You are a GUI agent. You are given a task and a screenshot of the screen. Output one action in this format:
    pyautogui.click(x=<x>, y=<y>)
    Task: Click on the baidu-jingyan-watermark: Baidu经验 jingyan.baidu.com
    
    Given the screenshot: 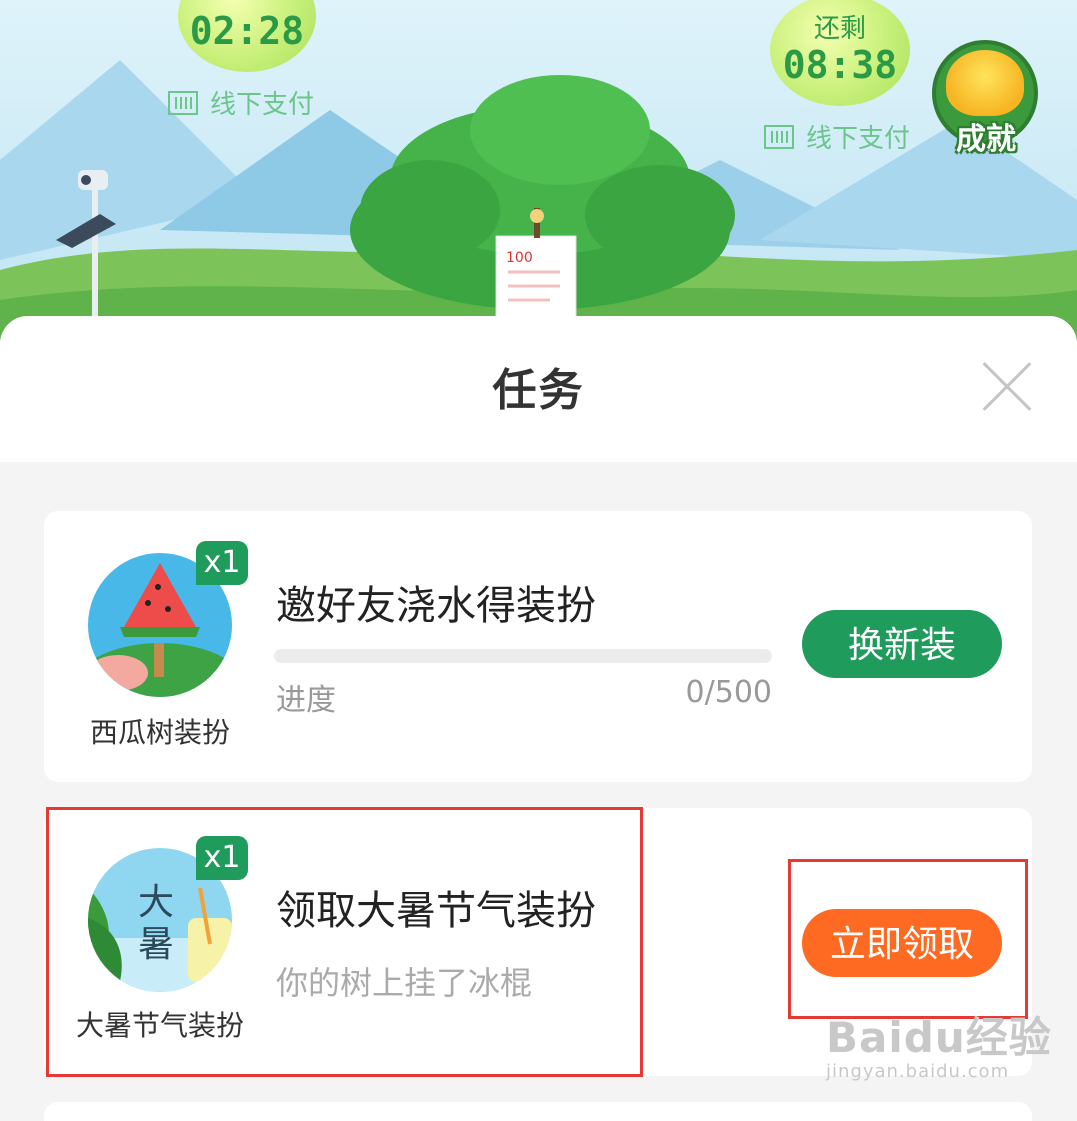 What is the action you would take?
    pyautogui.click(x=939, y=1043)
    